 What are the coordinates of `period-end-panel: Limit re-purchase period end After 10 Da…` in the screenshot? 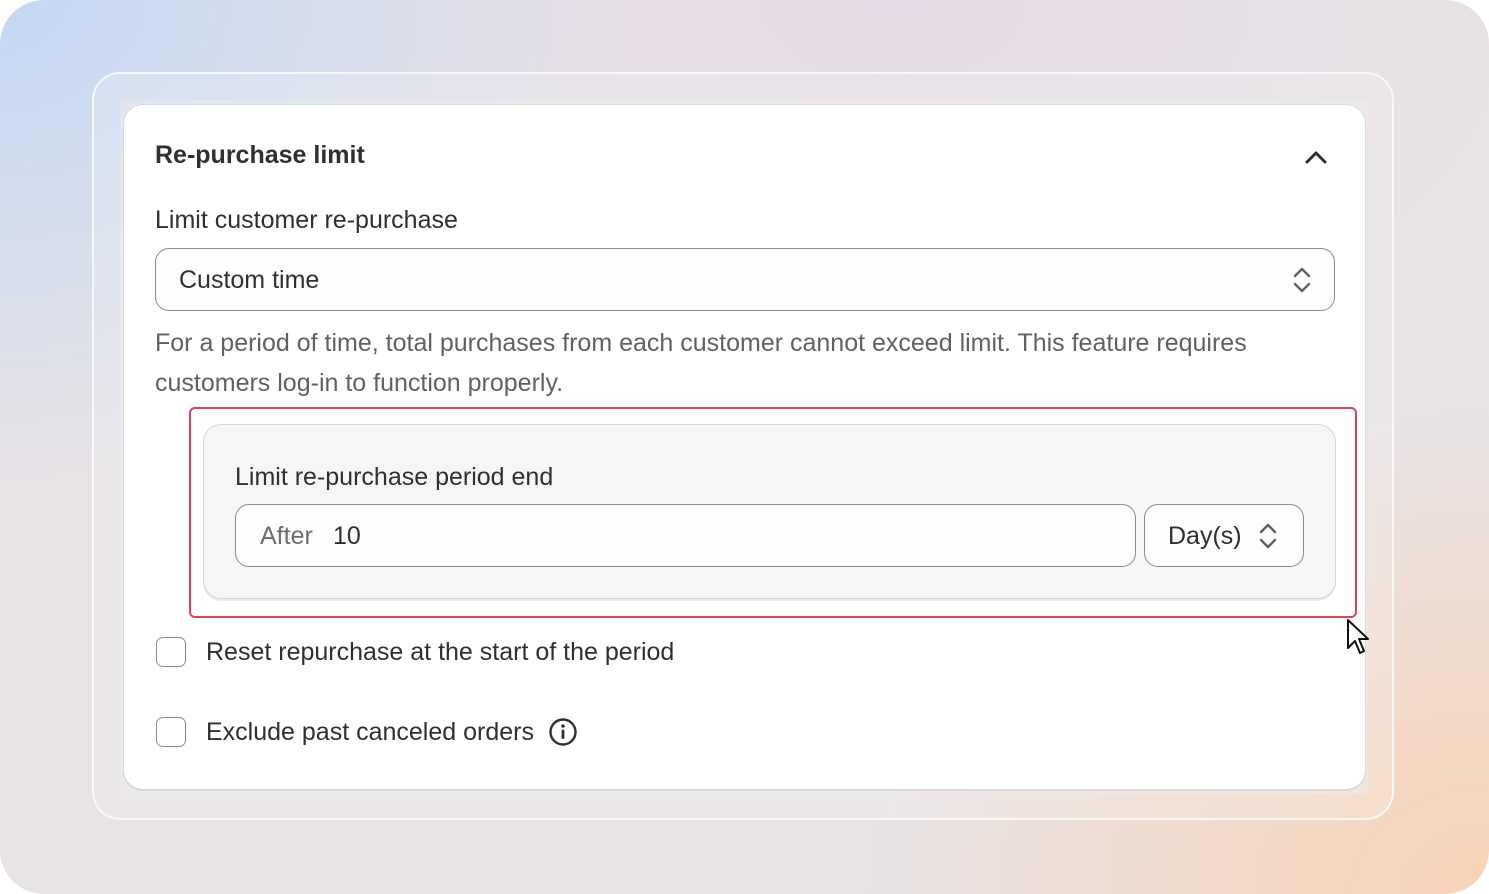 It's located at (769, 511).